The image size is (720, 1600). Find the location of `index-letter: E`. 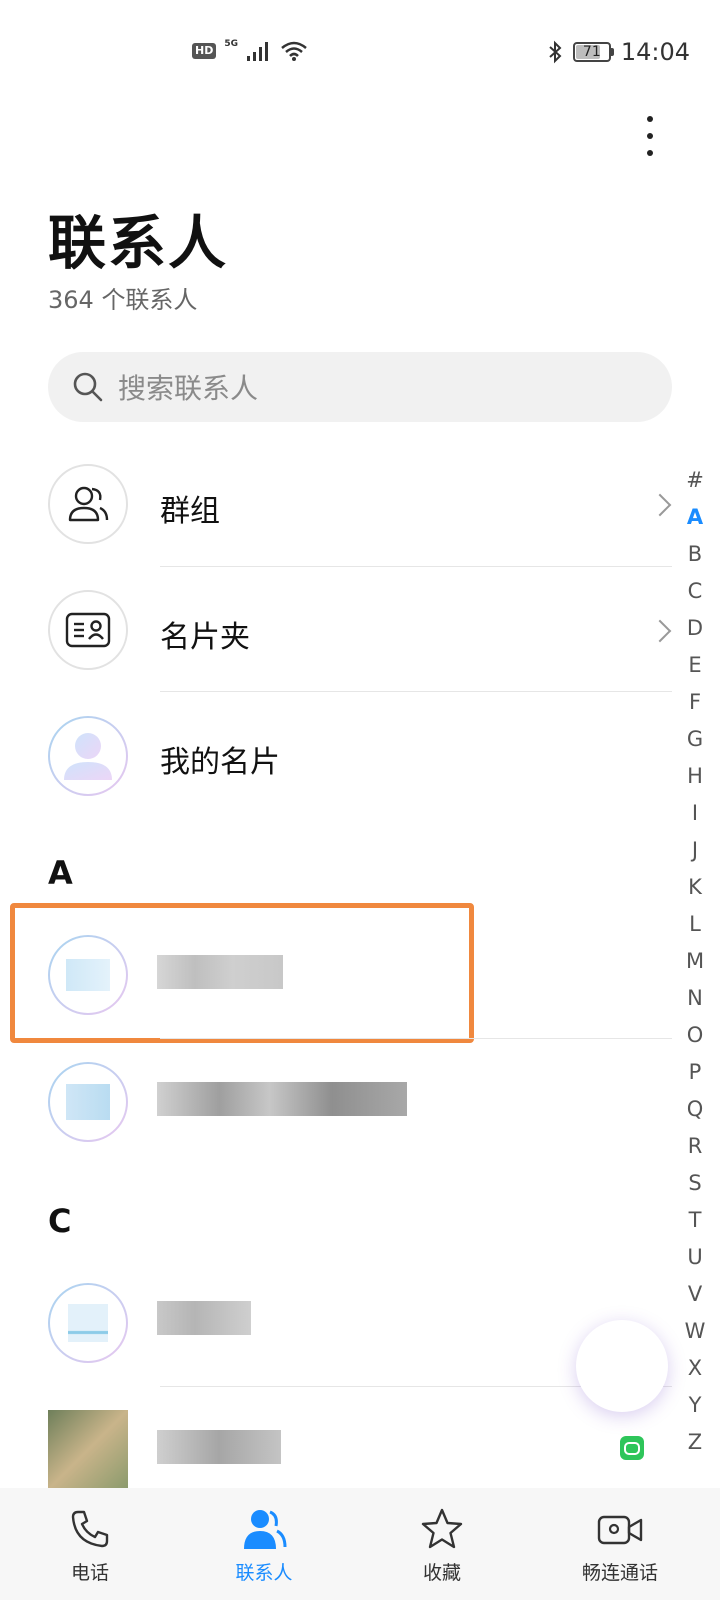

index-letter: E is located at coordinates (695, 665).